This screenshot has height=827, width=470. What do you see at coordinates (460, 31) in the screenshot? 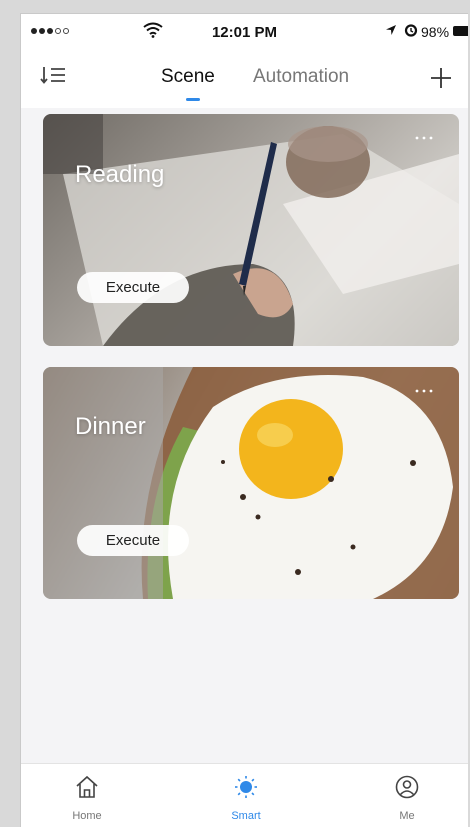
I see `battery-icon` at bounding box center [460, 31].